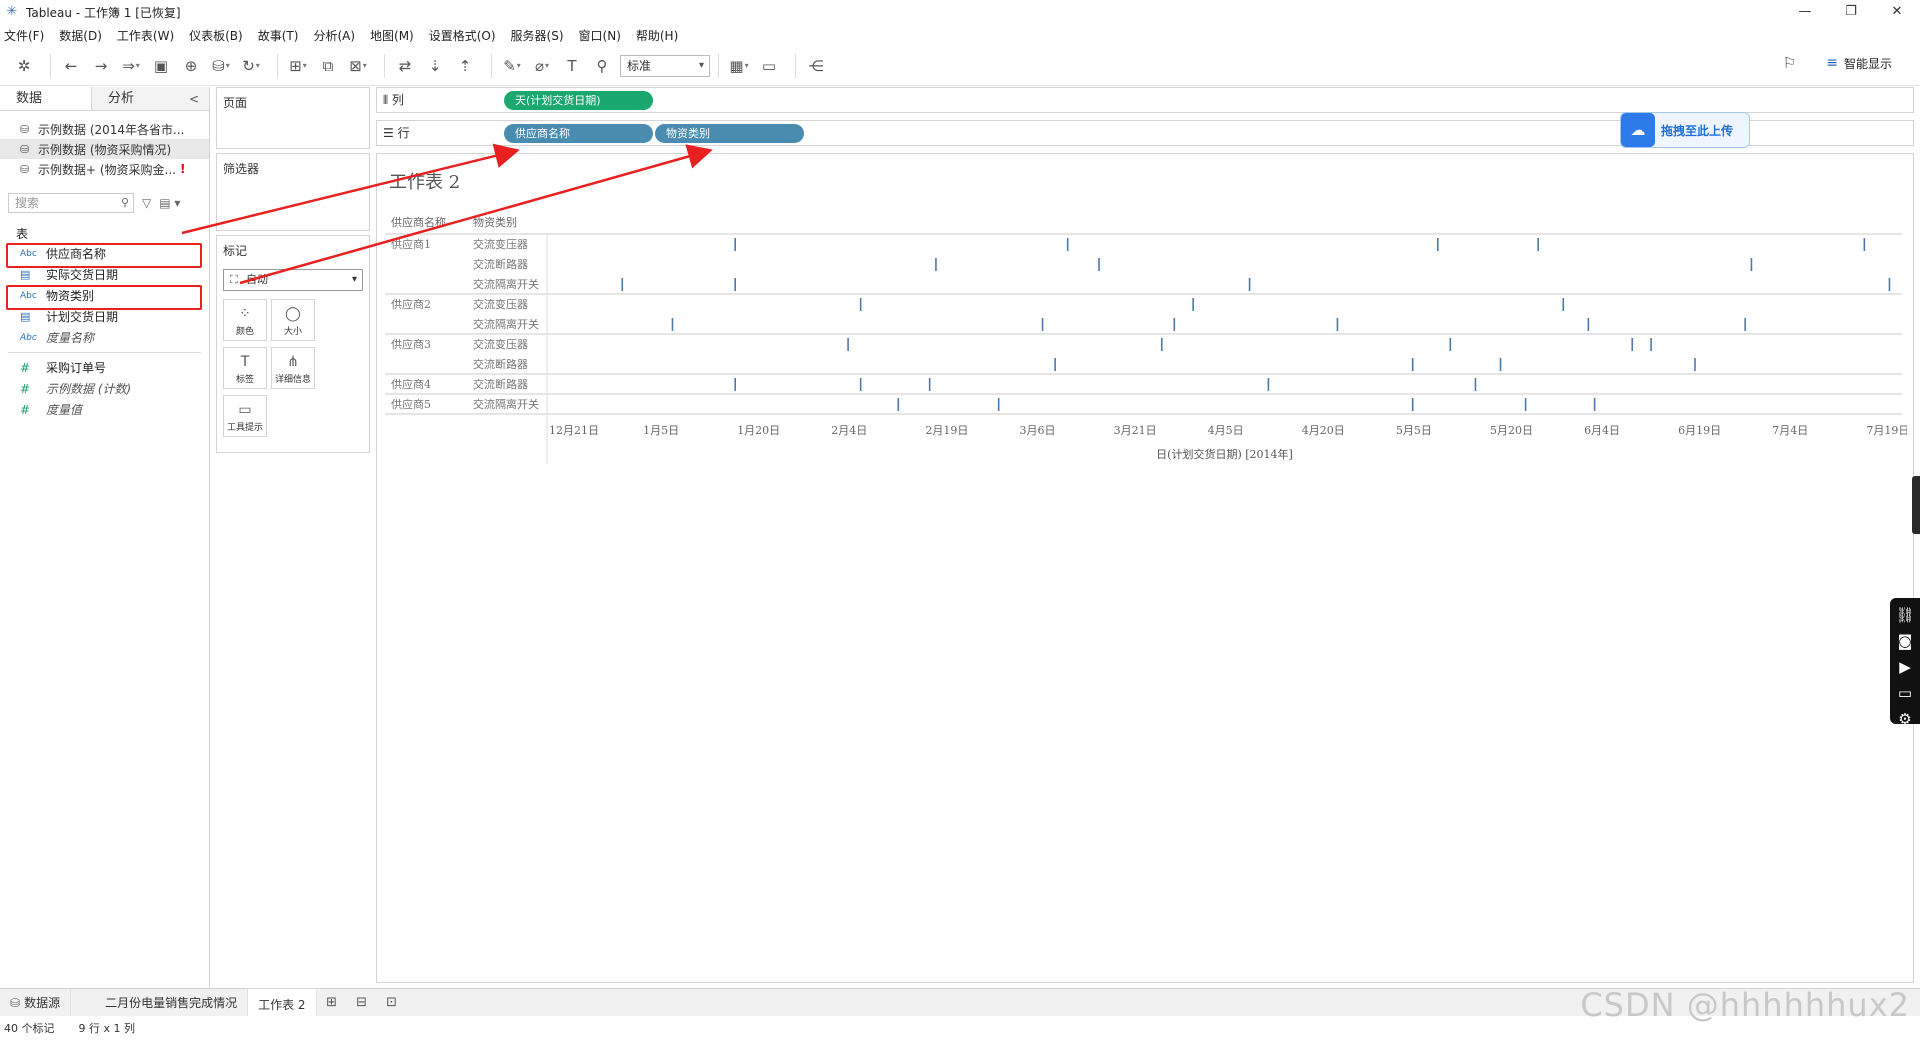 The height and width of the screenshot is (1040, 1920). What do you see at coordinates (1916, 505) in the screenshot?
I see `side-scroll-handle` at bounding box center [1916, 505].